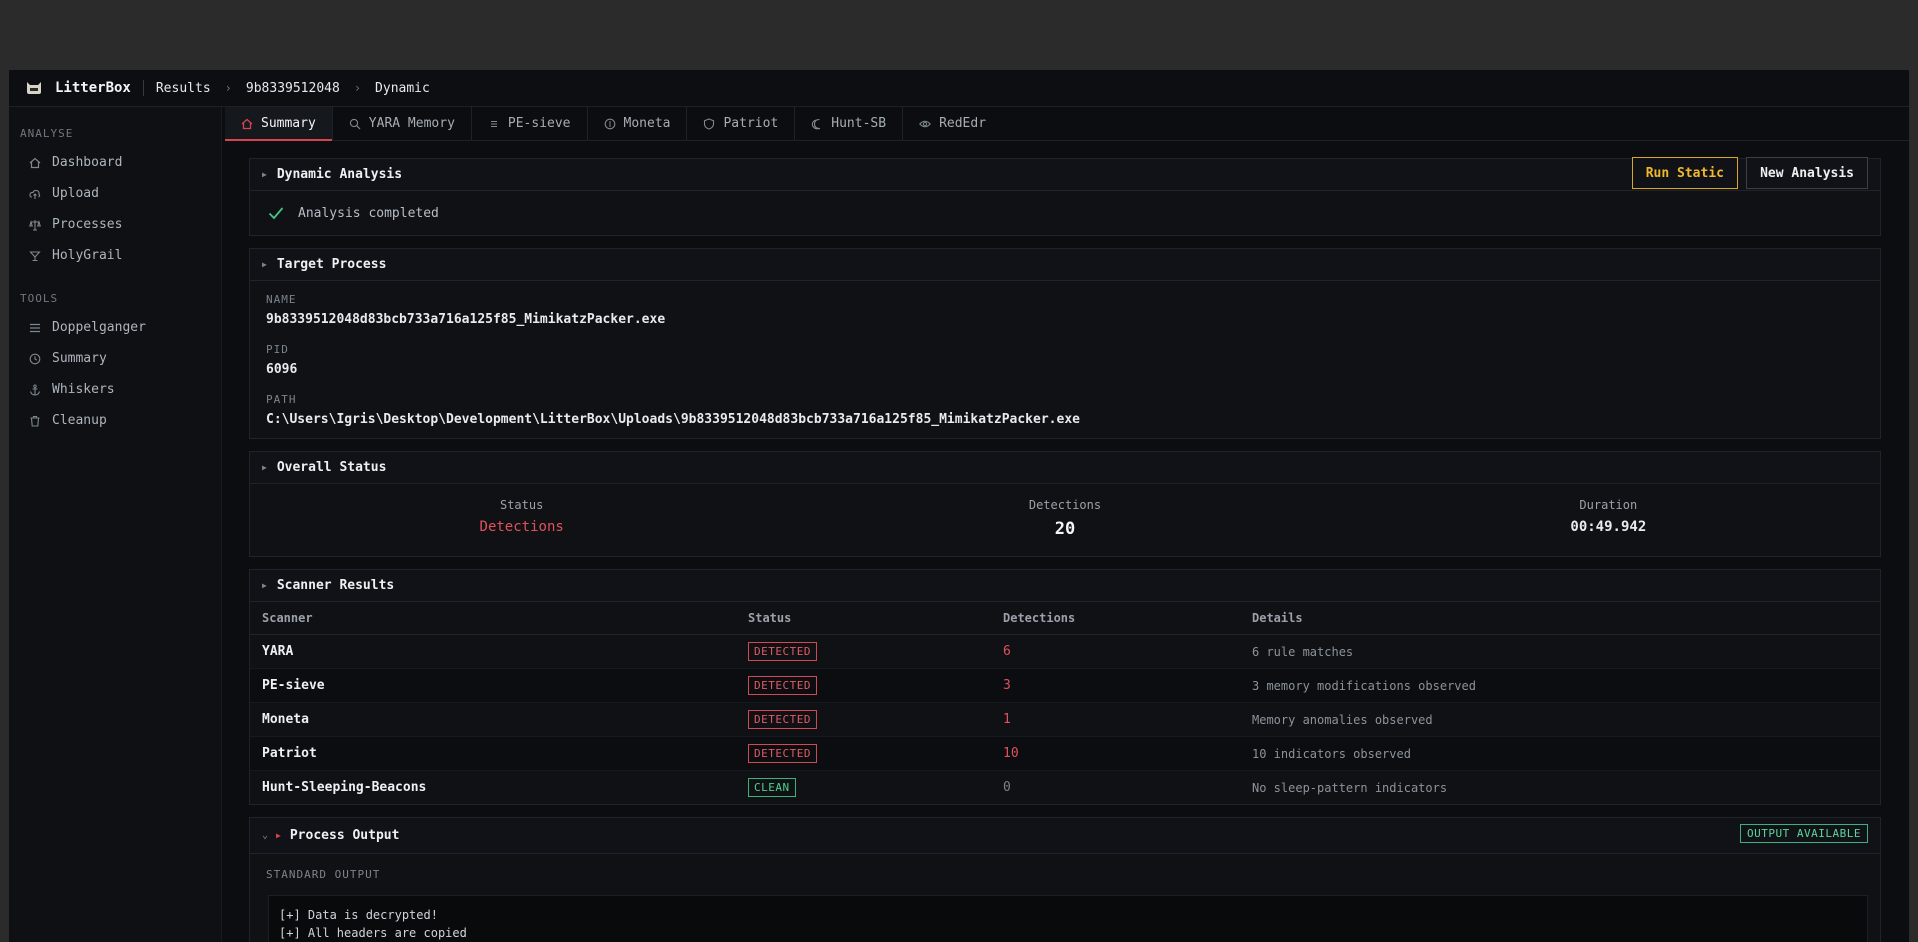 Image resolution: width=1918 pixels, height=942 pixels. Describe the element at coordinates (335, 585) in the screenshot. I see `card-title: Scanner Results` at that location.